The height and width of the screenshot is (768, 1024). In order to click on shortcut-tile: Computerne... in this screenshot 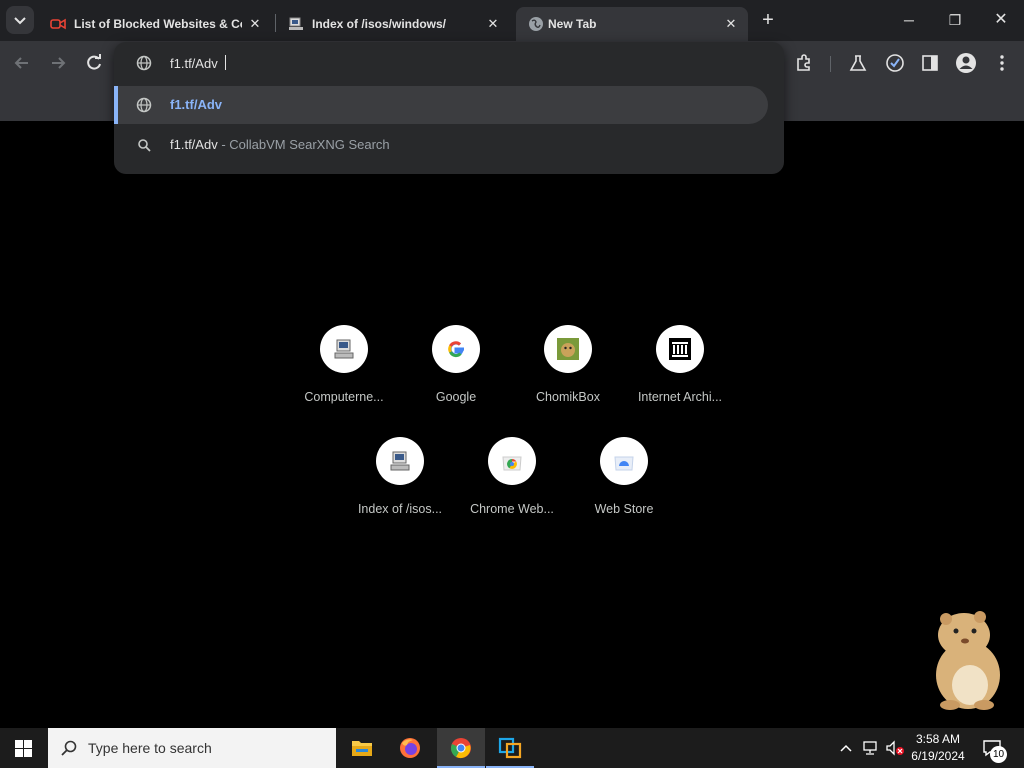, I will do `click(344, 381)`.